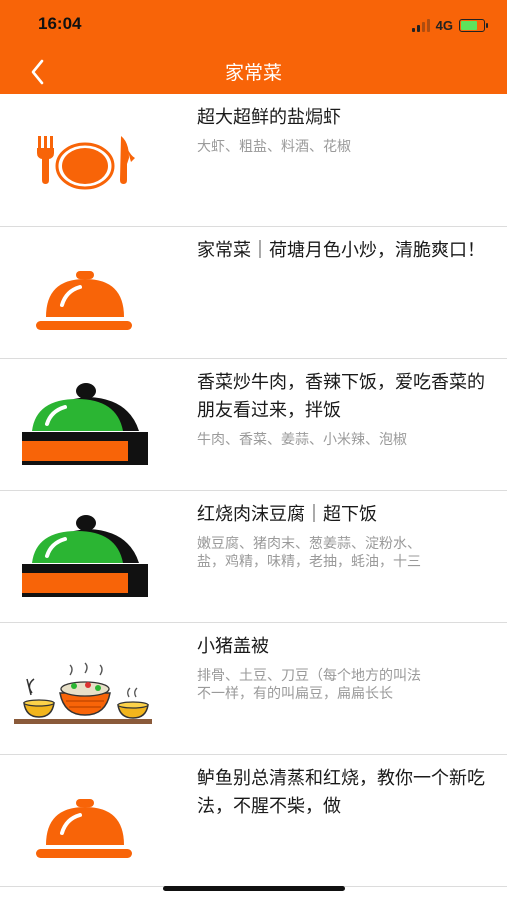 The height and width of the screenshot is (900, 507). What do you see at coordinates (253, 425) in the screenshot?
I see `recipe-item: 香菜炒牛肉，香辣下饭，爱吃香菜的朋友看过来，拌饭 牛肉、香菜、姜蒜、小米辣、泡椒` at bounding box center [253, 425].